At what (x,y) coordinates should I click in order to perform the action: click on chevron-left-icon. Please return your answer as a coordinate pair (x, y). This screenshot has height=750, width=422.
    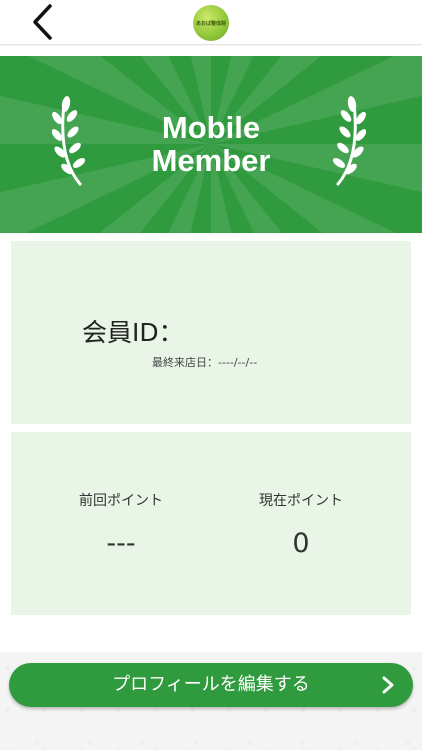
    Looking at the image, I should click on (42, 22).